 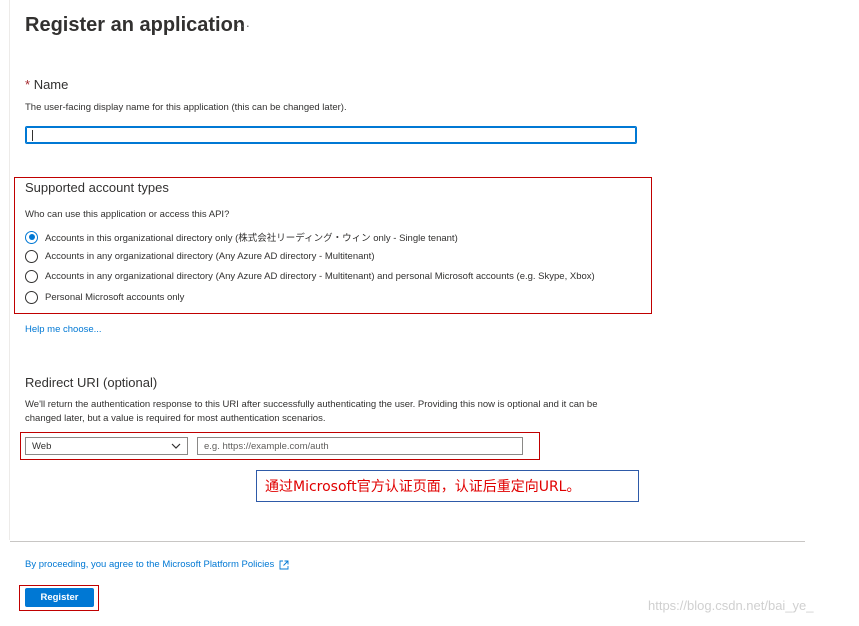 What do you see at coordinates (106, 446) in the screenshot?
I see `platform-select: Web` at bounding box center [106, 446].